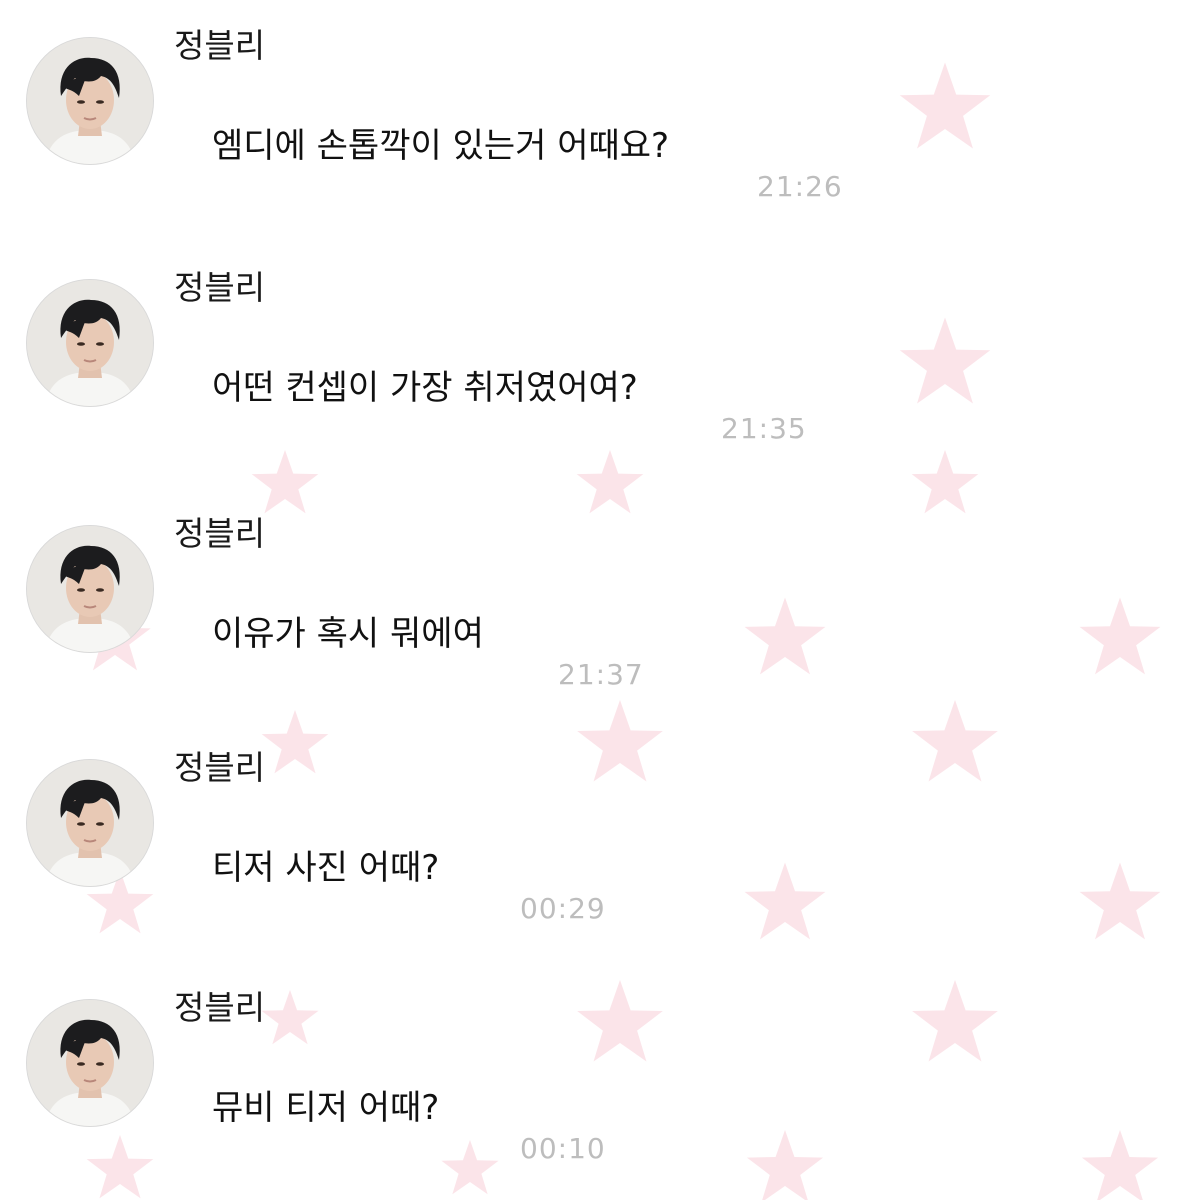 Image resolution: width=1200 pixels, height=1202 pixels. Describe the element at coordinates (326, 868) in the screenshot. I see `message-text: 티저 사진 어때?` at that location.